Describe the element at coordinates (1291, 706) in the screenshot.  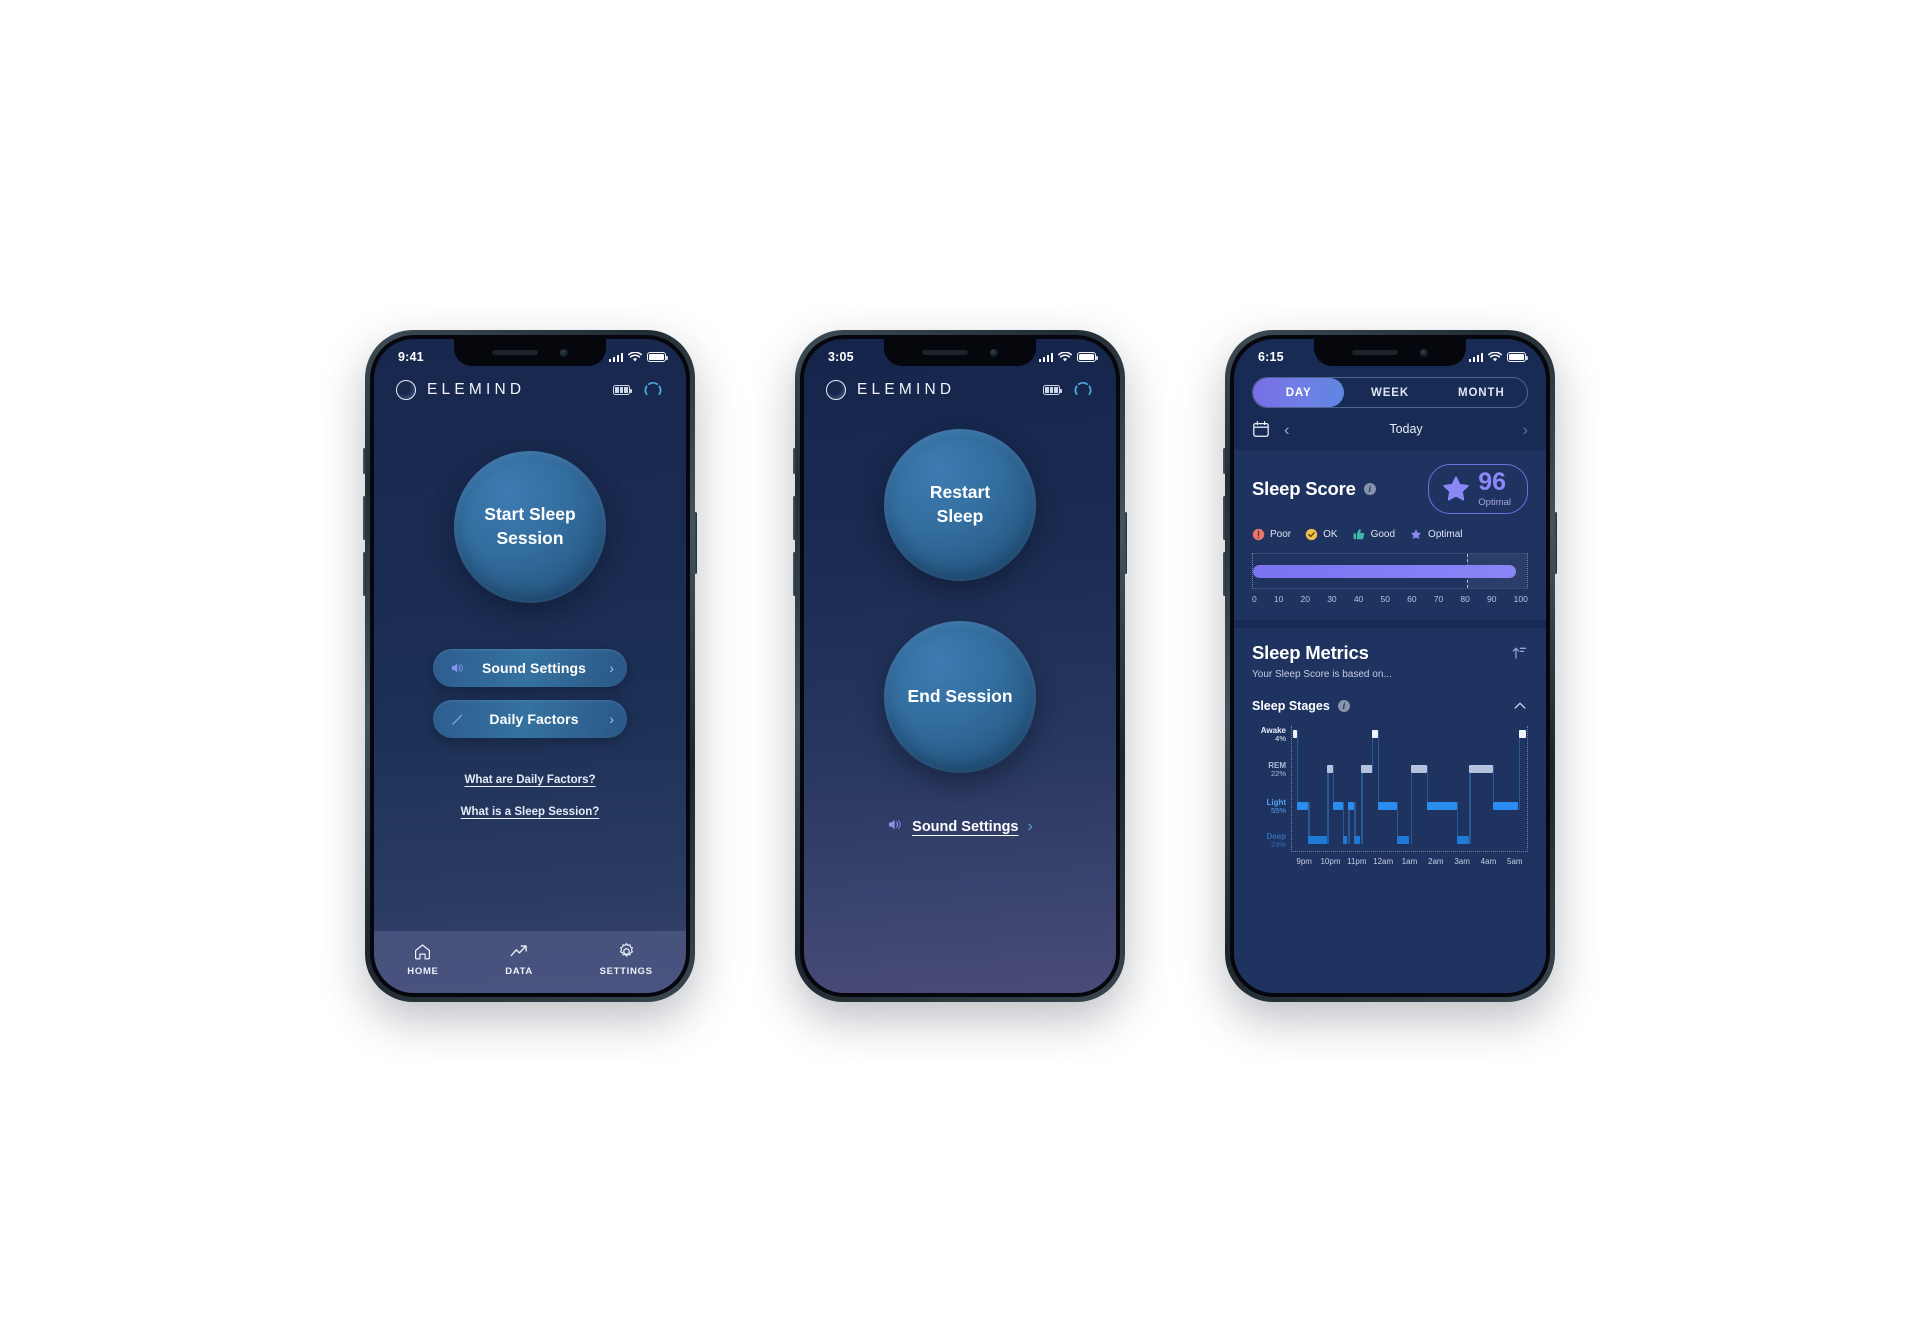
I see `sleep-stages-title: Sleep Stages` at that location.